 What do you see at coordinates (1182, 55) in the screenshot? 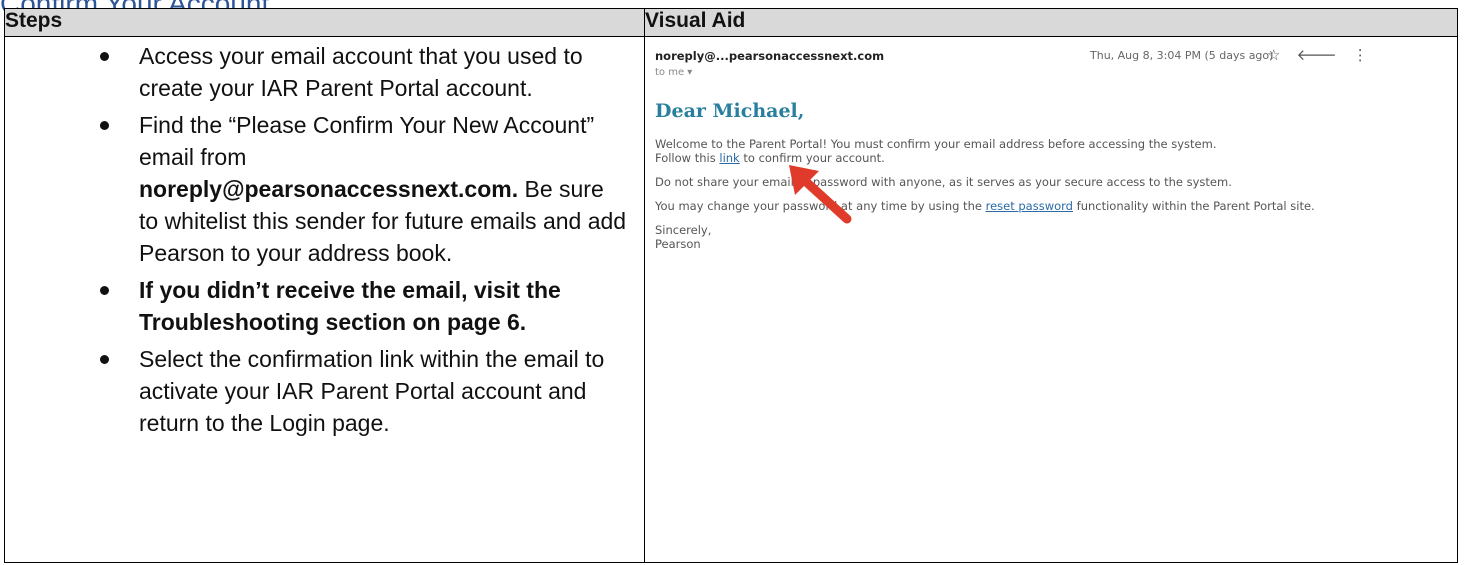
I see `email-date: Thu, Aug 8, 3:04 PM (5 days ago)` at bounding box center [1182, 55].